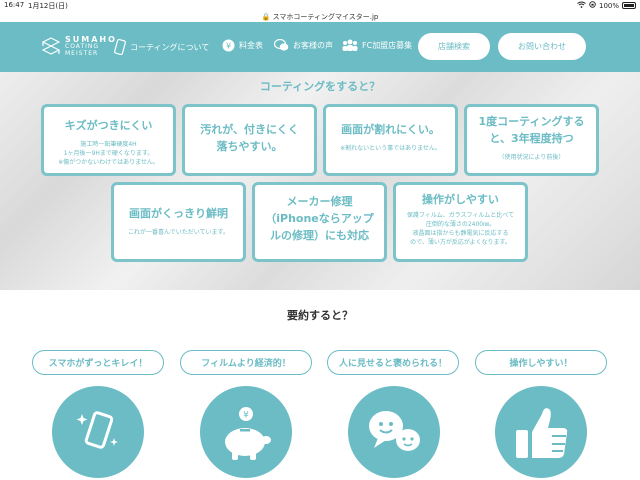 The image size is (640, 480). What do you see at coordinates (387, 45) in the screenshot?
I see `nav-item-label: FC加盟店募集` at bounding box center [387, 45].